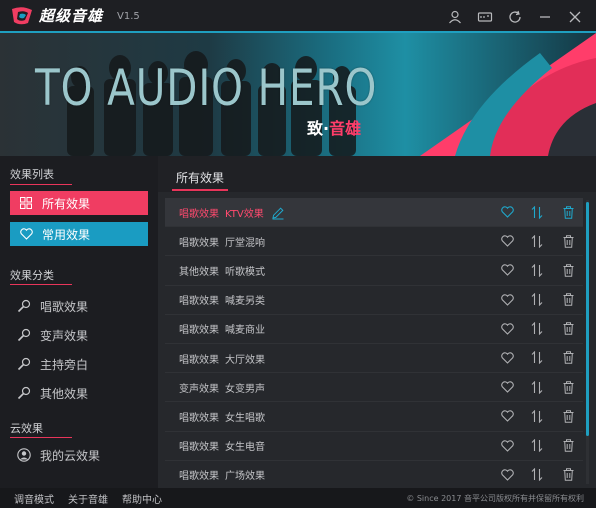 The height and width of the screenshot is (508, 596). Describe the element at coordinates (374, 271) in the screenshot. I see `effect-row: 其他效果 听歌模式` at that location.